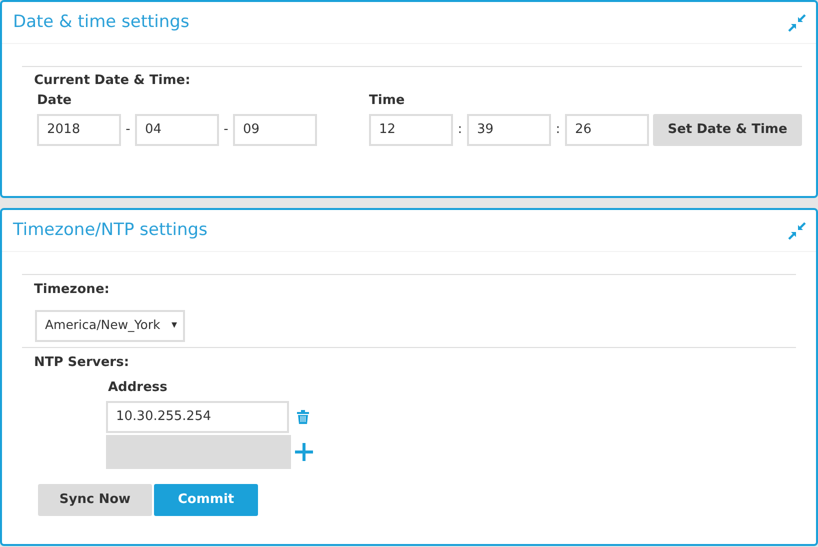  I want to click on second-field: 26, so click(607, 130).